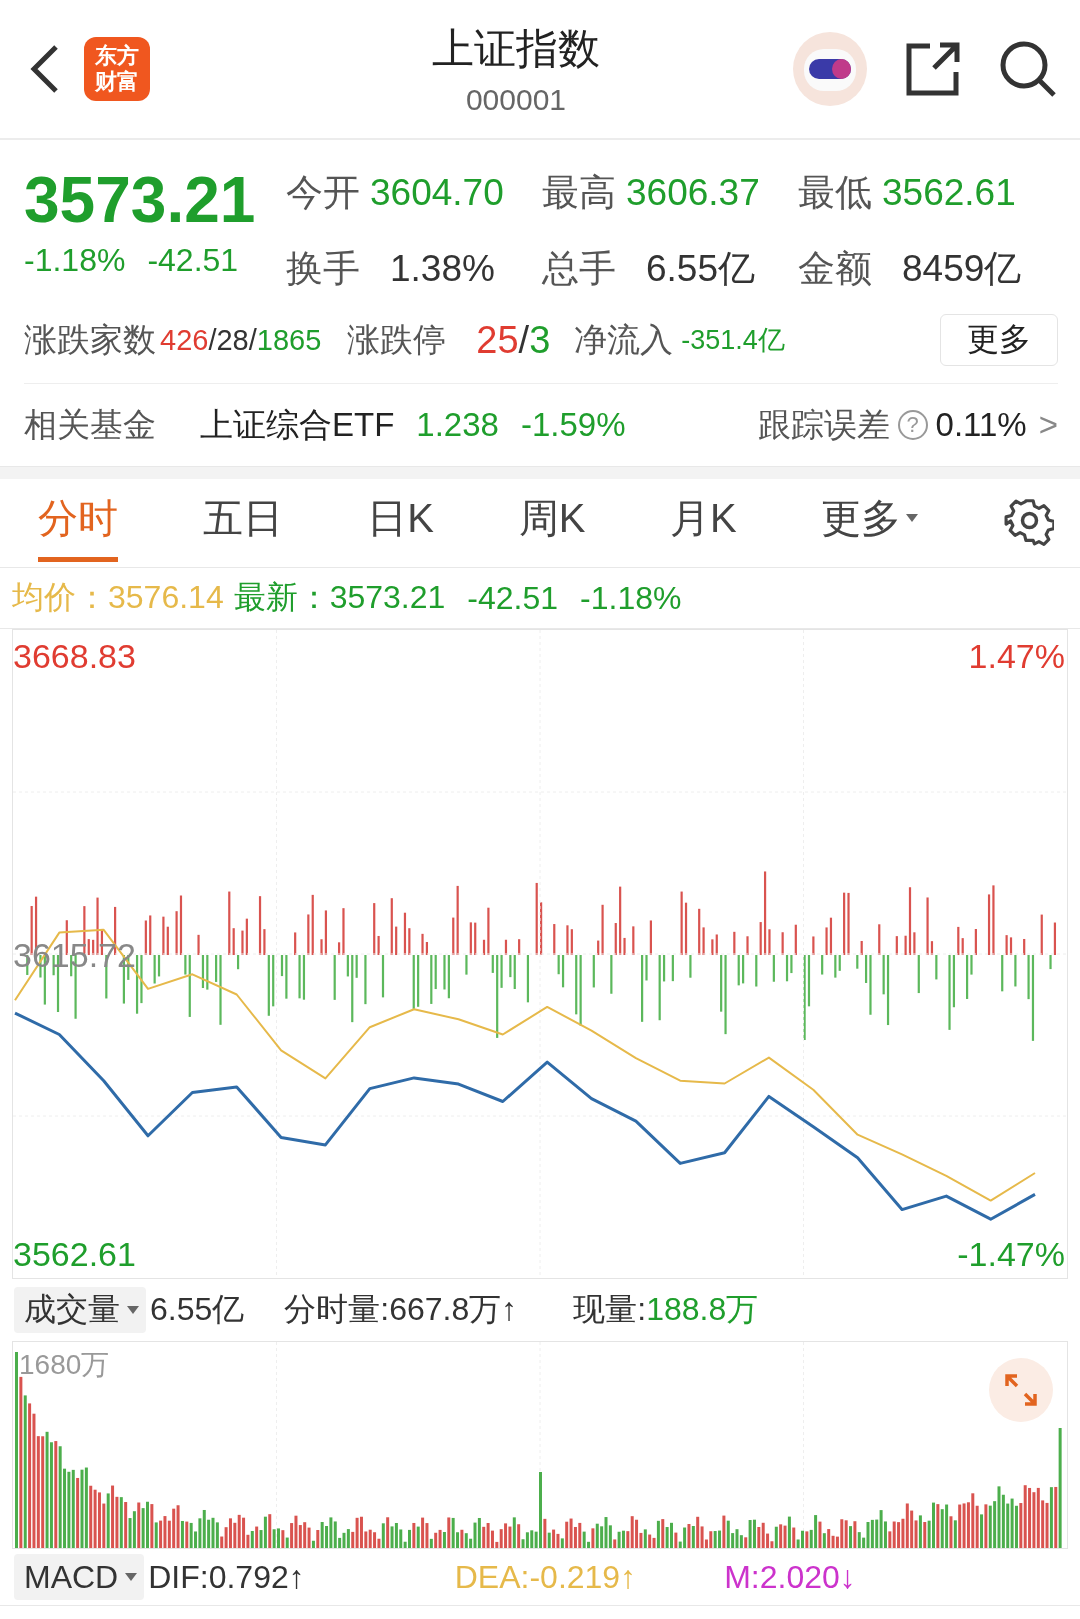 Image resolution: width=1080 pixels, height=1619 pixels. I want to click on change-percent: -1.18%, so click(75, 260).